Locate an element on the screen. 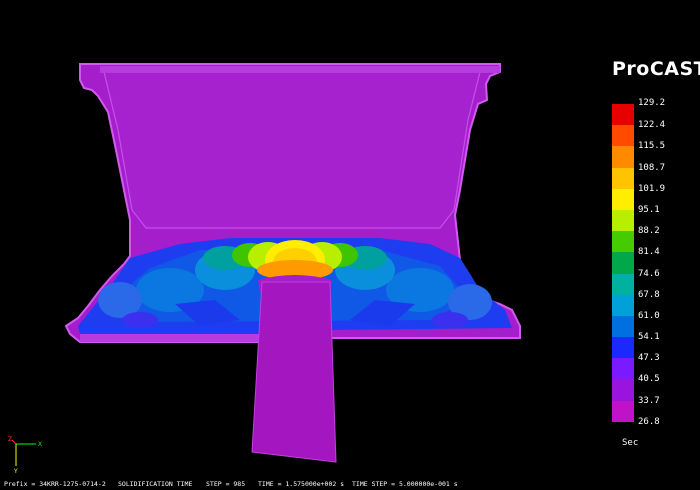 This screenshot has height=490, width=700. status-time: TIME = 1.575000e+002 s is located at coordinates (301, 484).